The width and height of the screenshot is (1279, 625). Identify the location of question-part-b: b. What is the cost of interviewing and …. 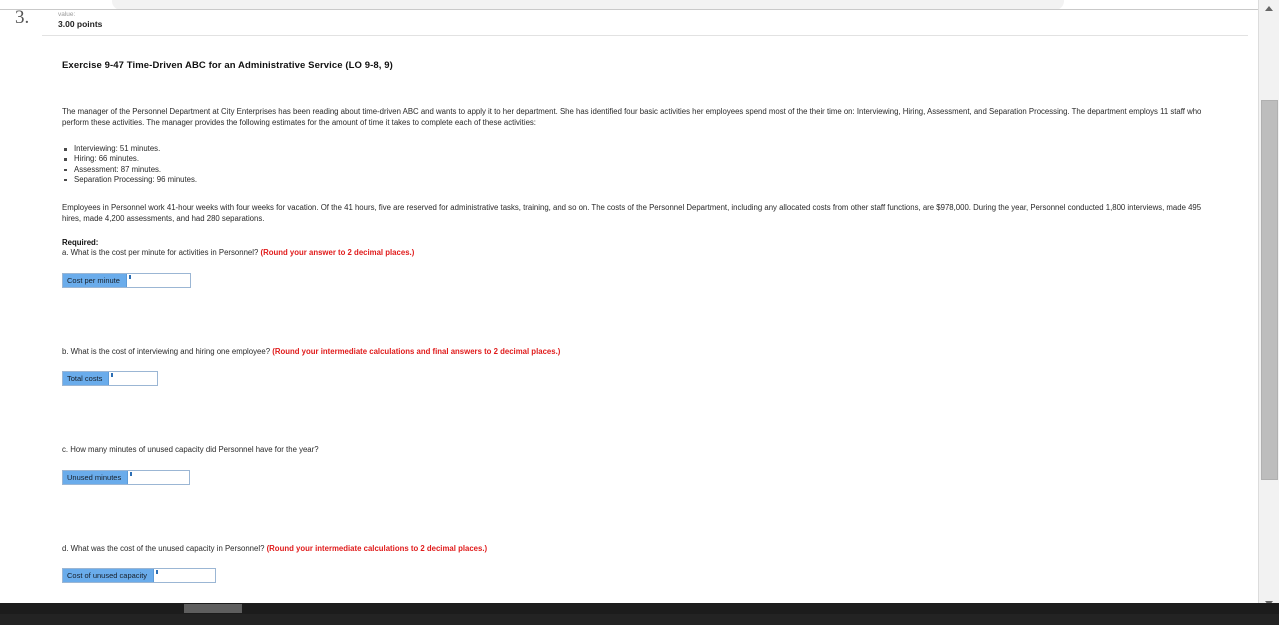
(647, 352).